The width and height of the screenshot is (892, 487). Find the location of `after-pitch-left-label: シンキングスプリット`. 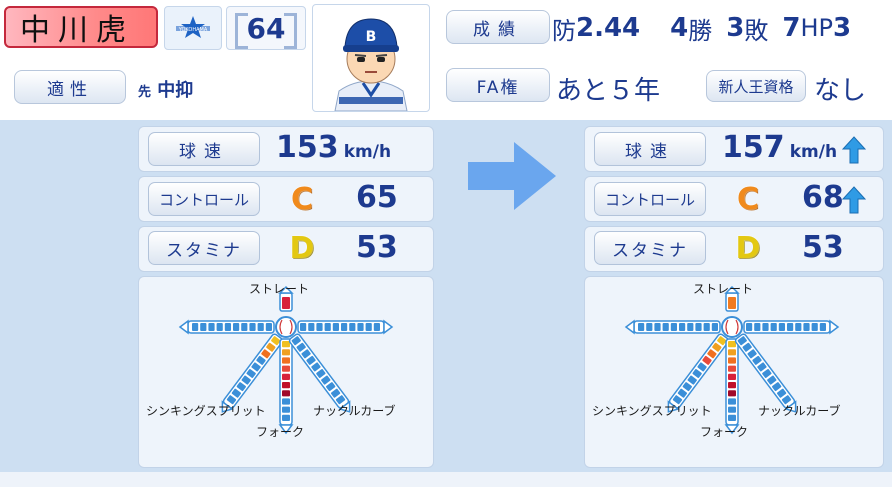

after-pitch-left-label: シンキングスプリット is located at coordinates (652, 411).